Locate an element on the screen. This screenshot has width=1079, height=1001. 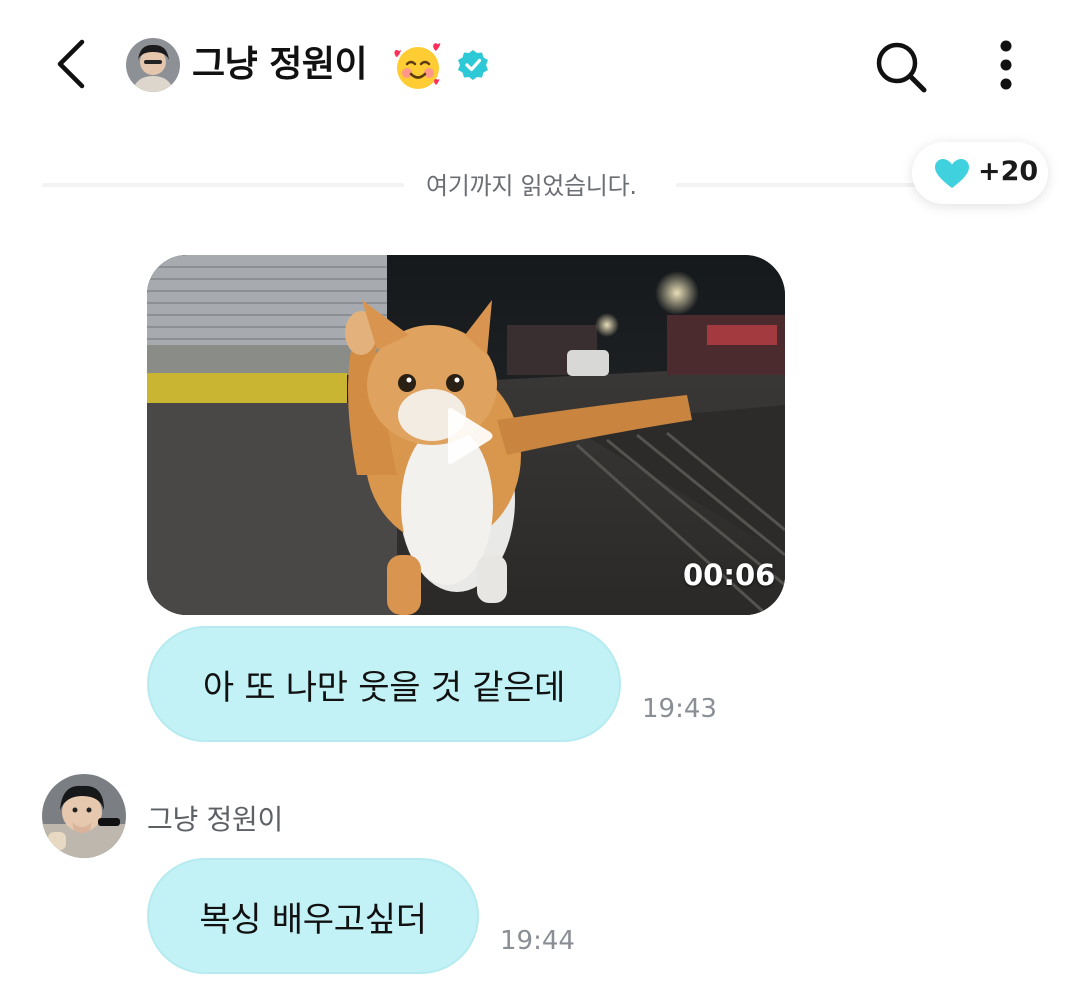
message-bubble: 아 또 나만 웃을 것 같은데 is located at coordinates (384, 684).